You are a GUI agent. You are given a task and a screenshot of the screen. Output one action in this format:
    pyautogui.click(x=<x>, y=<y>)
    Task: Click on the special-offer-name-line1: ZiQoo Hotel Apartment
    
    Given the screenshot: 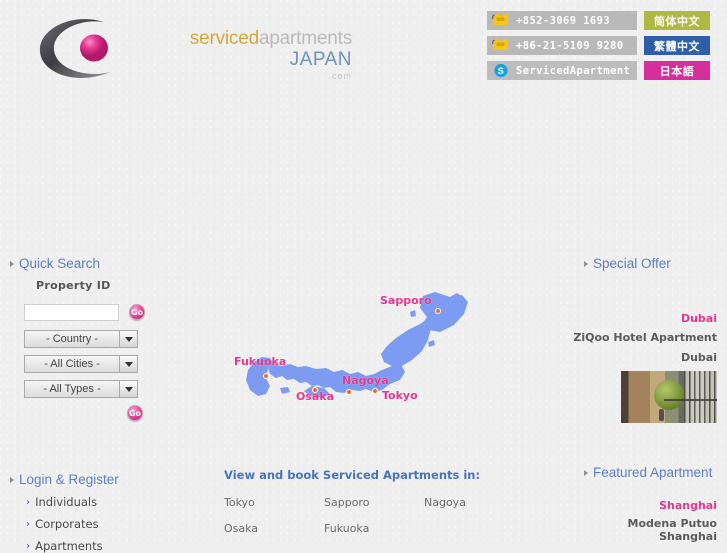 What is the action you would take?
    pyautogui.click(x=644, y=337)
    